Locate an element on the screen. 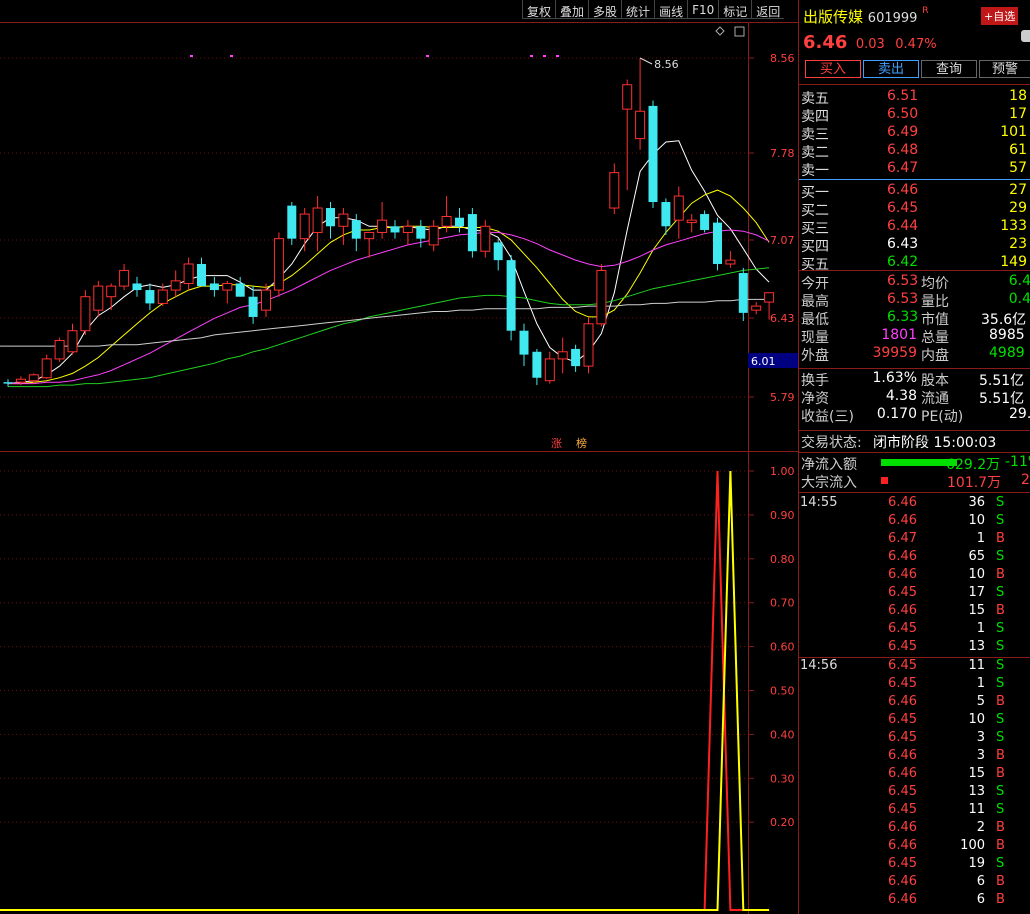  bid-row: 买四 6.43 23 is located at coordinates (914, 245).